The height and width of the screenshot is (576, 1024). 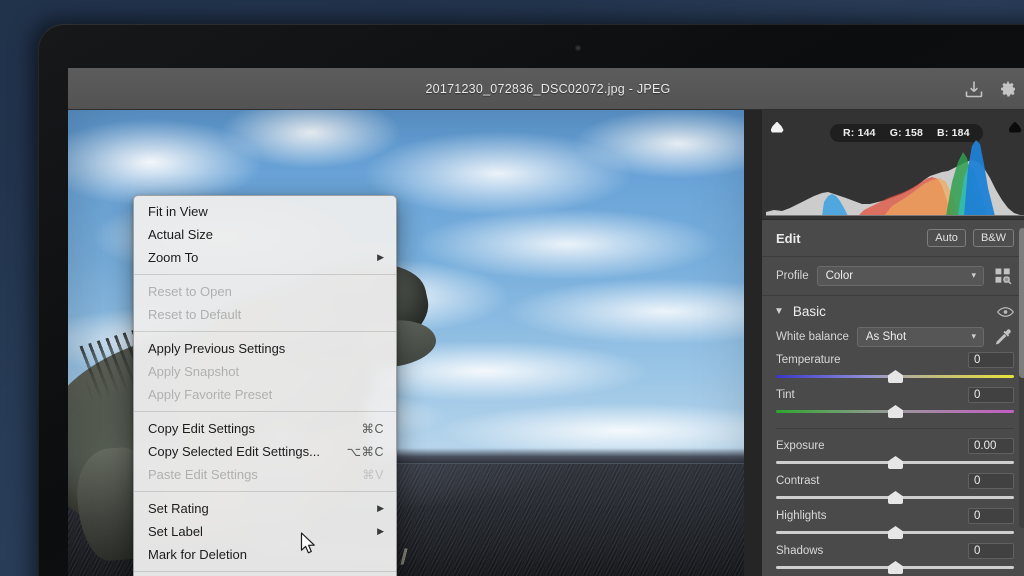 What do you see at coordinates (991, 551) in the screenshot?
I see `slider-value-shadows: 0` at bounding box center [991, 551].